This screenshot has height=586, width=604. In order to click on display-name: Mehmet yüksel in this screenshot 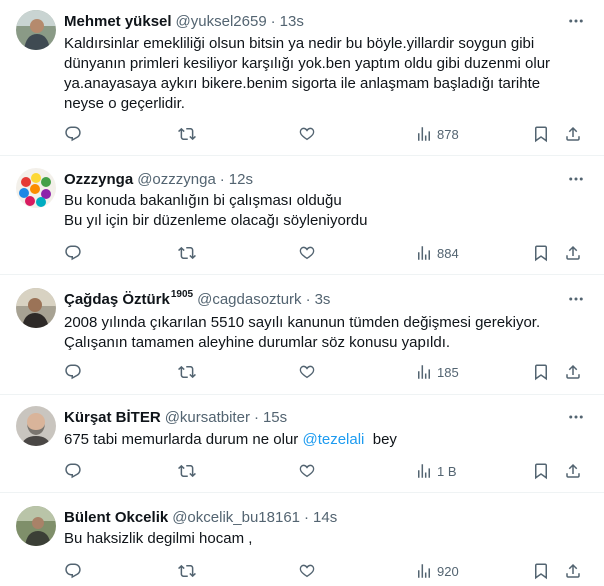, I will do `click(118, 21)`.